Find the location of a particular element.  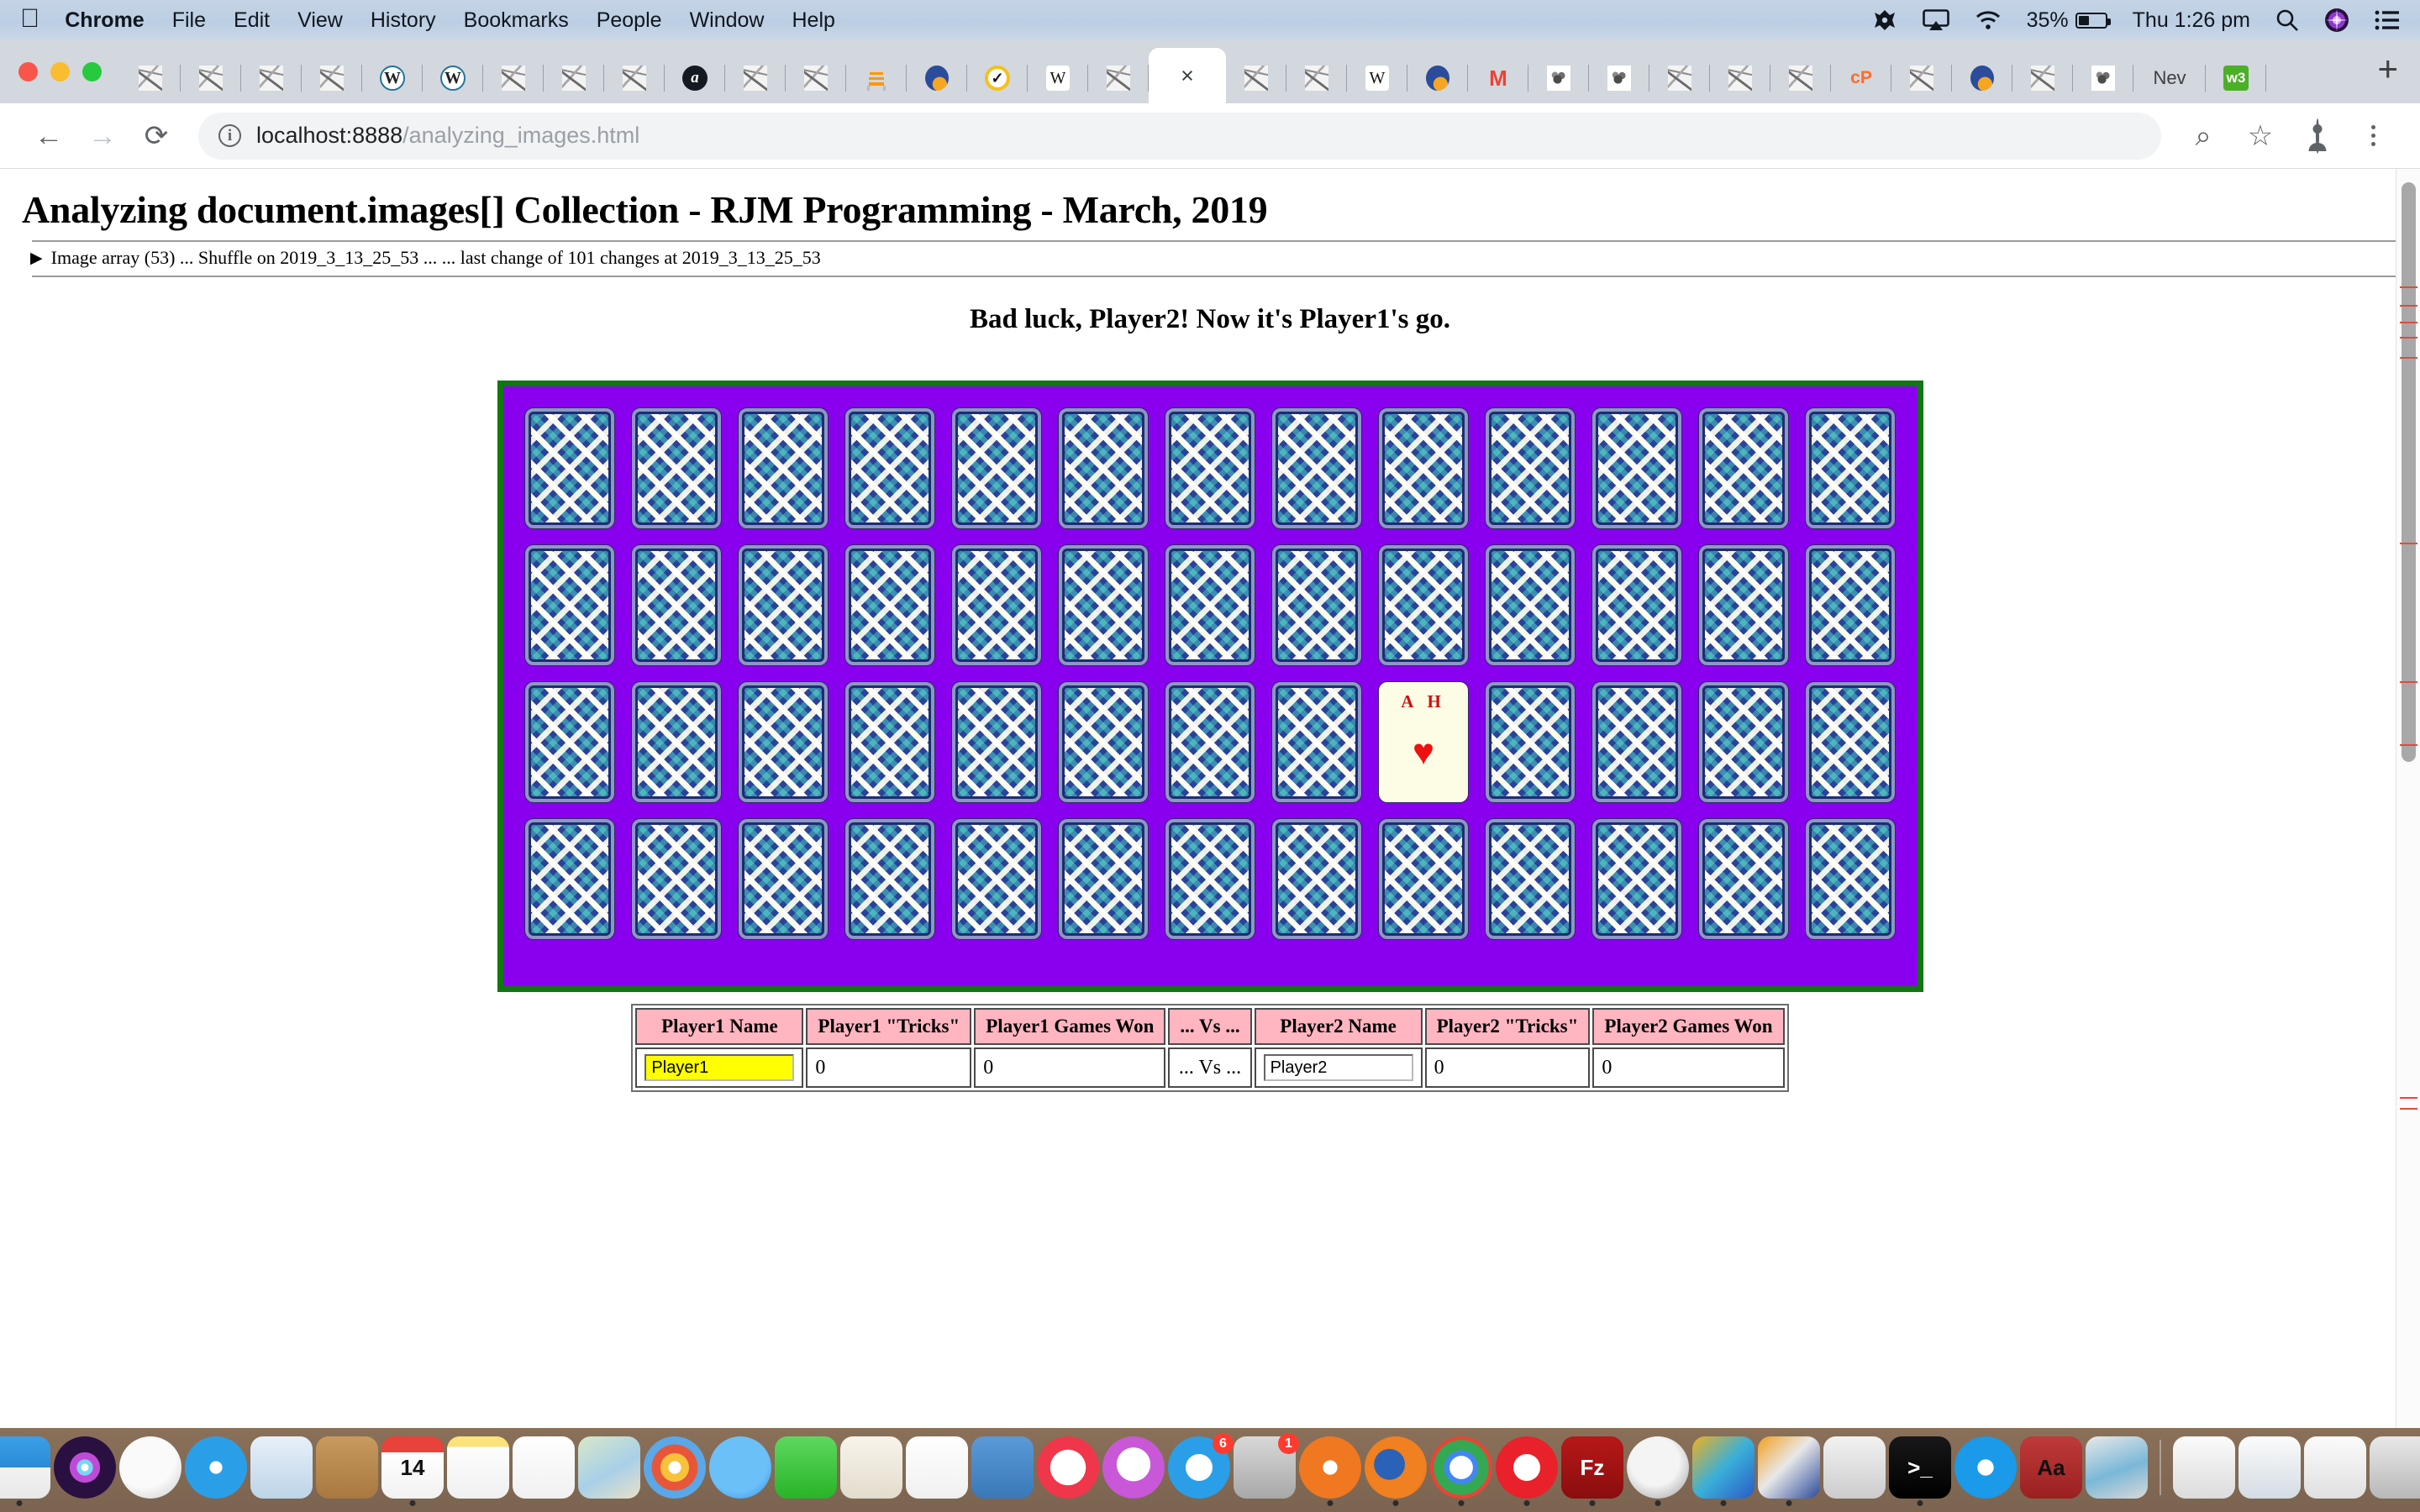

site-info-icon: i is located at coordinates (229, 135).